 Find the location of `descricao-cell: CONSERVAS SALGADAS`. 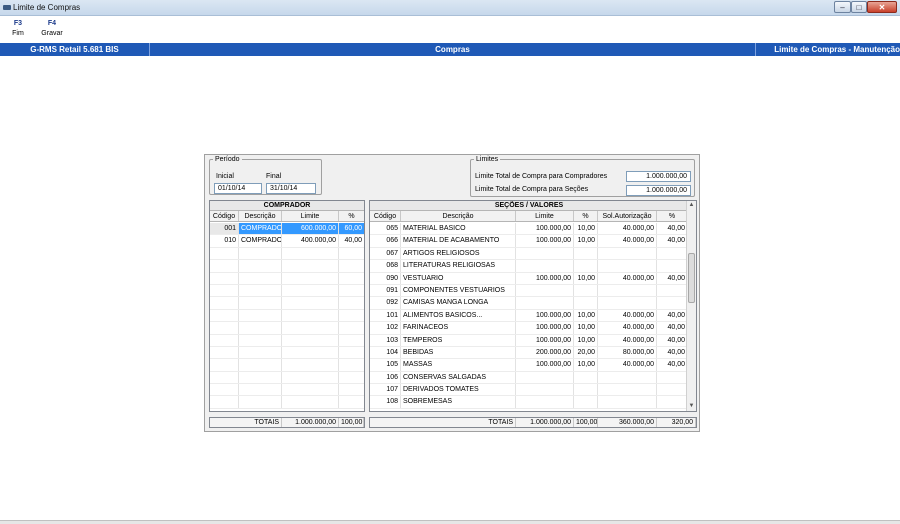

descricao-cell: CONSERVAS SALGADAS is located at coordinates (458, 377).